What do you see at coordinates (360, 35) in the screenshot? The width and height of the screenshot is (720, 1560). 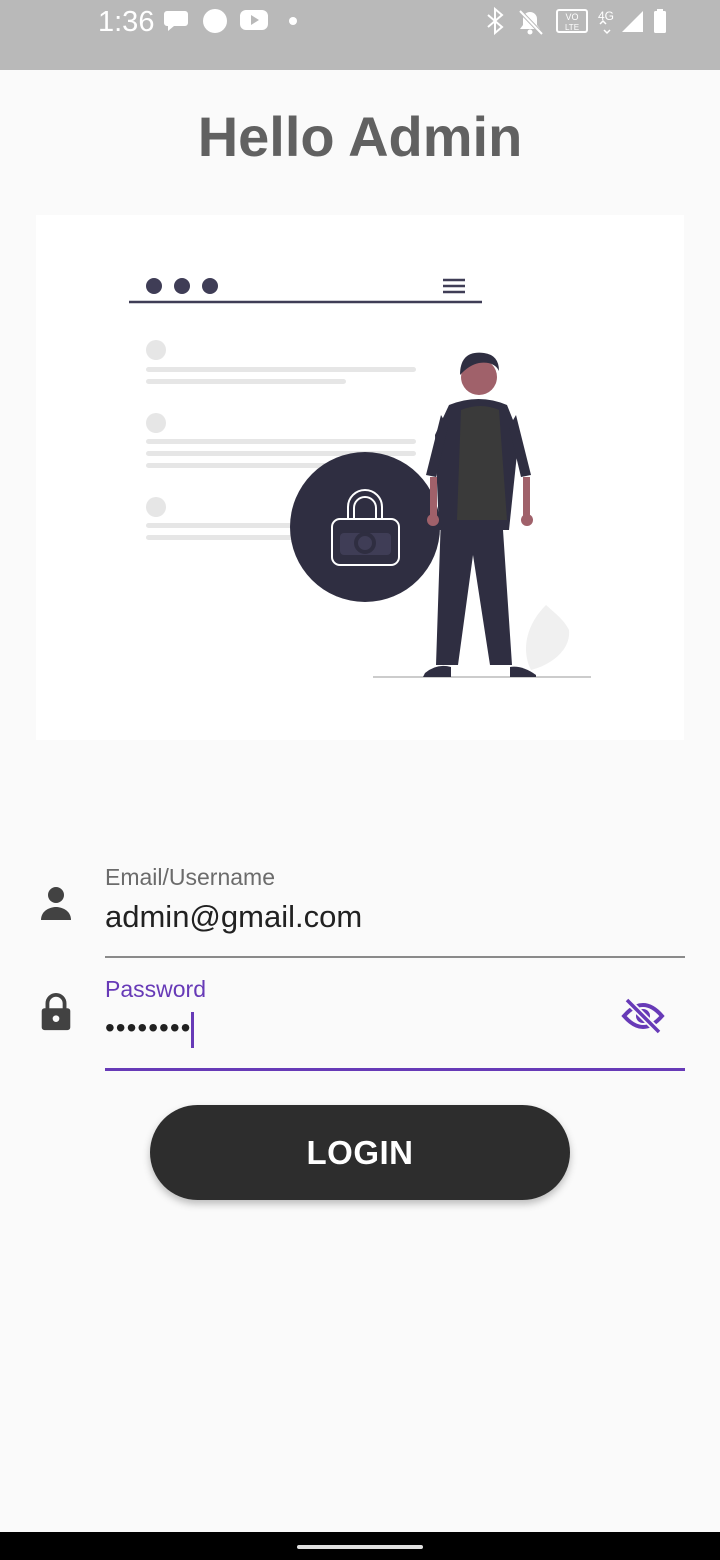 I see `status-bar: 1:36 VO LTE 4G` at bounding box center [360, 35].